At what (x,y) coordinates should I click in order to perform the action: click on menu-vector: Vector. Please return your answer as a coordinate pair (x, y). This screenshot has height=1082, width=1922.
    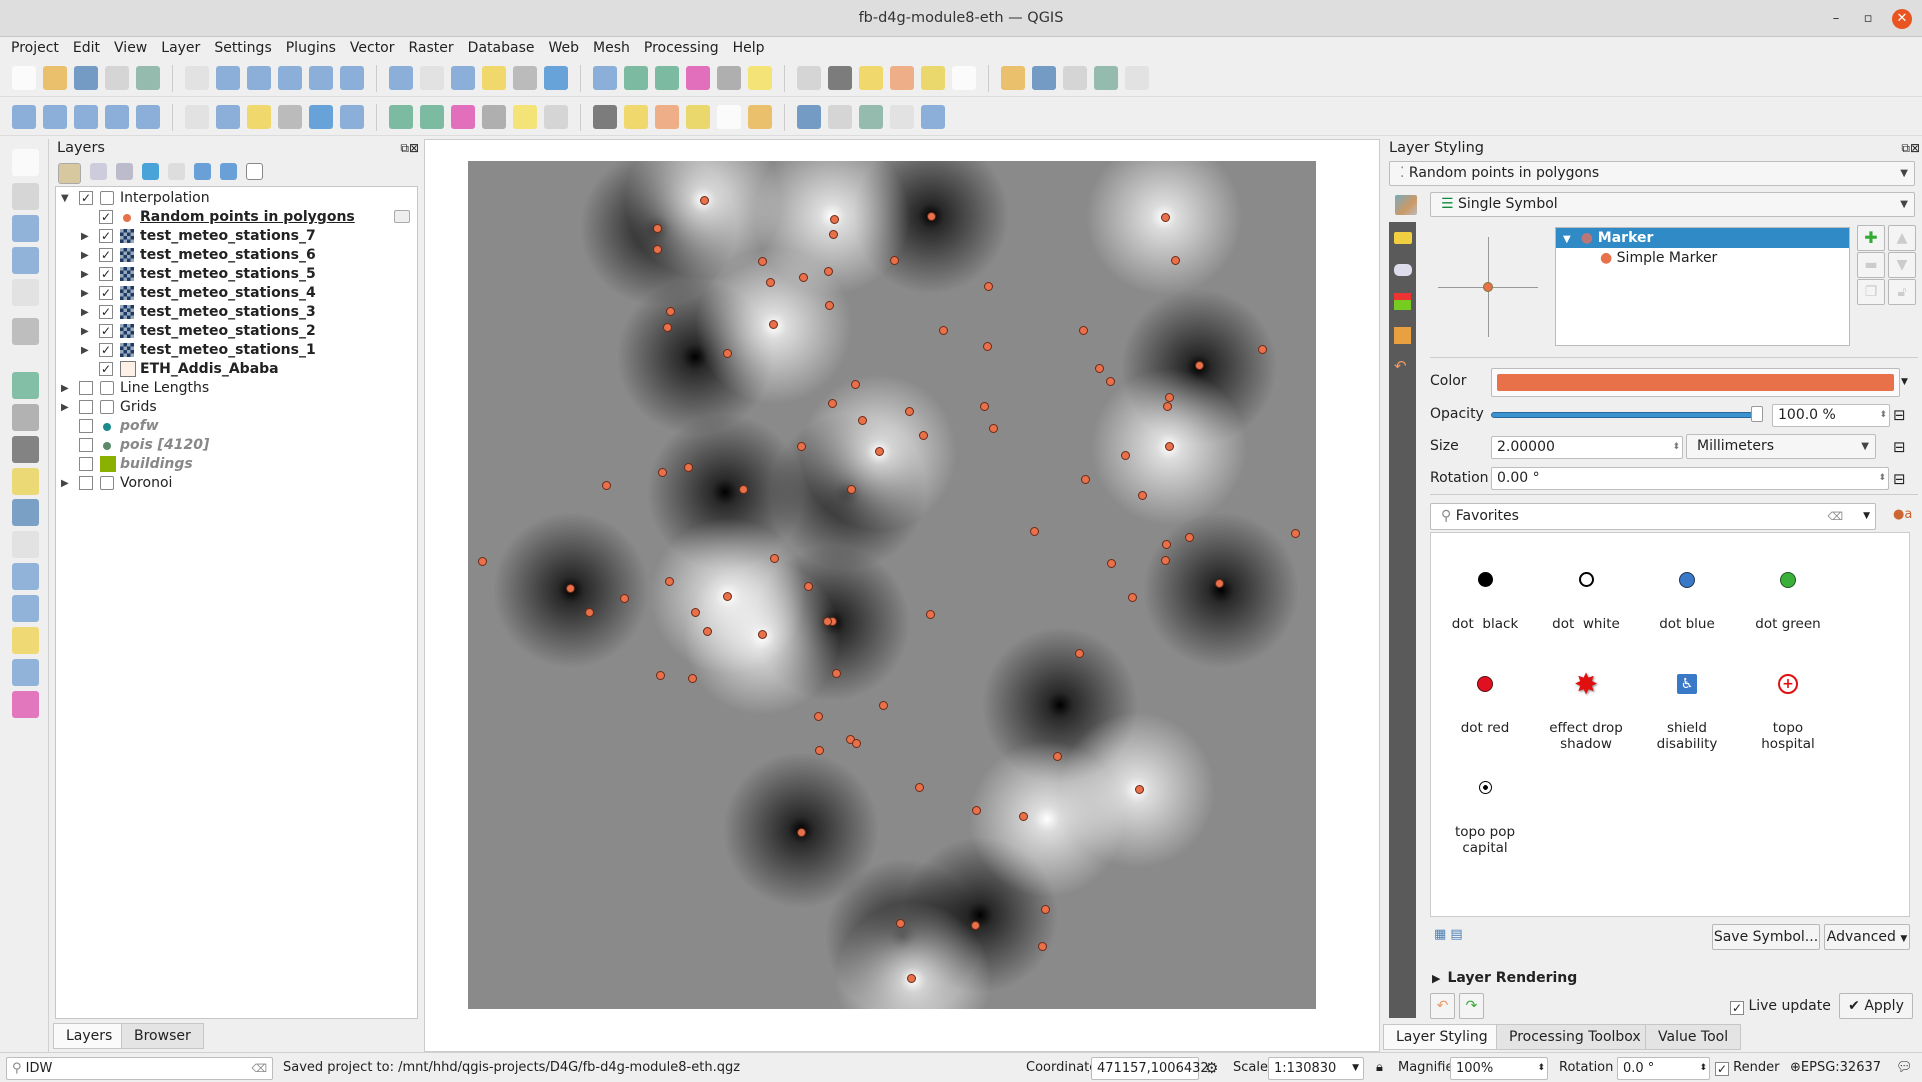
    Looking at the image, I should click on (372, 48).